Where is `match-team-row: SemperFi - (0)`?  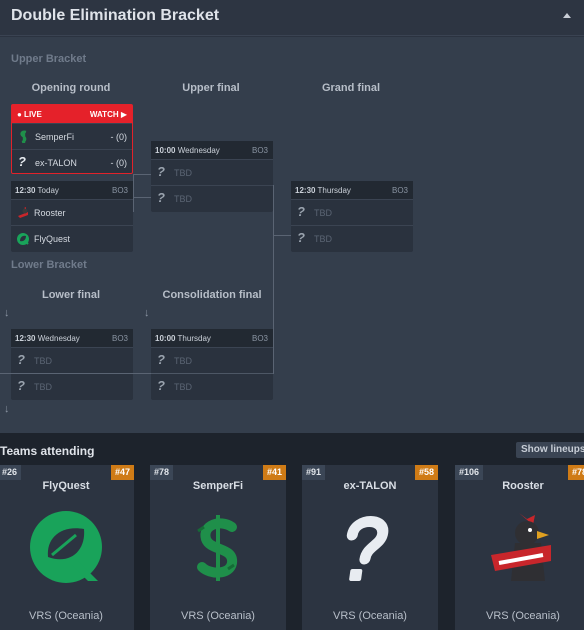
match-team-row: SemperFi - (0) is located at coordinates (72, 136).